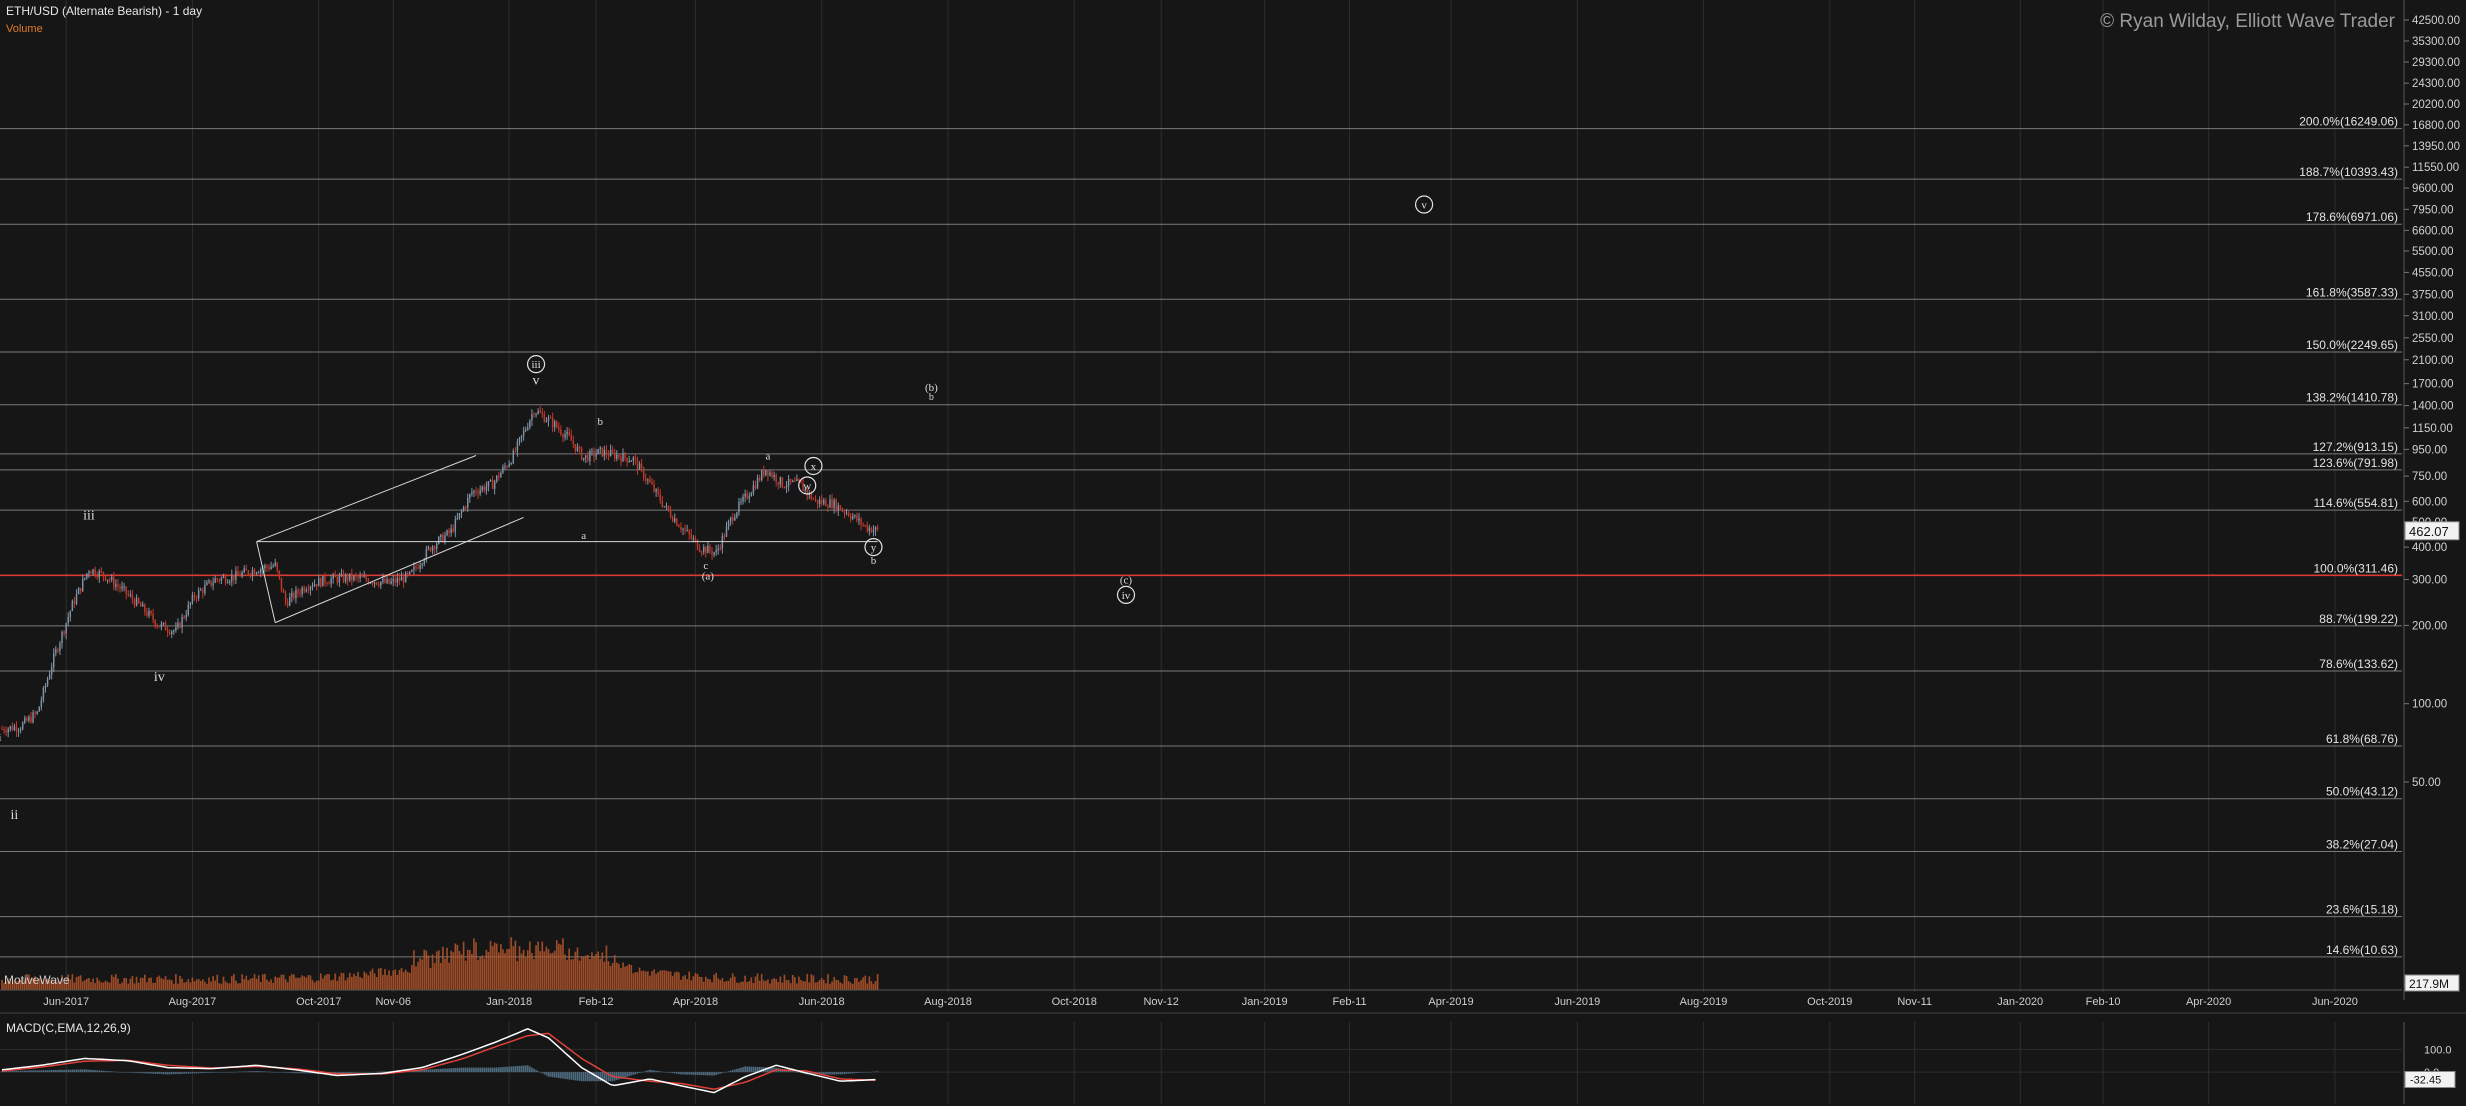 This screenshot has height=1106, width=2466. What do you see at coordinates (2436, 42) in the screenshot?
I see `y-tick-label: 35300.00` at bounding box center [2436, 42].